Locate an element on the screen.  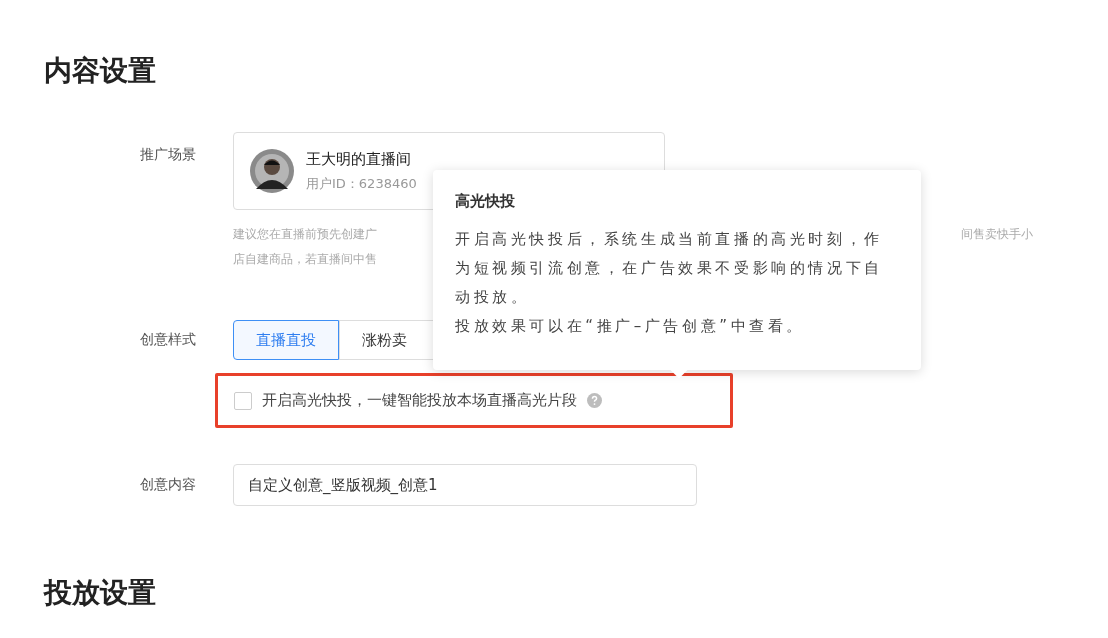
section-heading: 内容设置 is located at coordinates (100, 71).